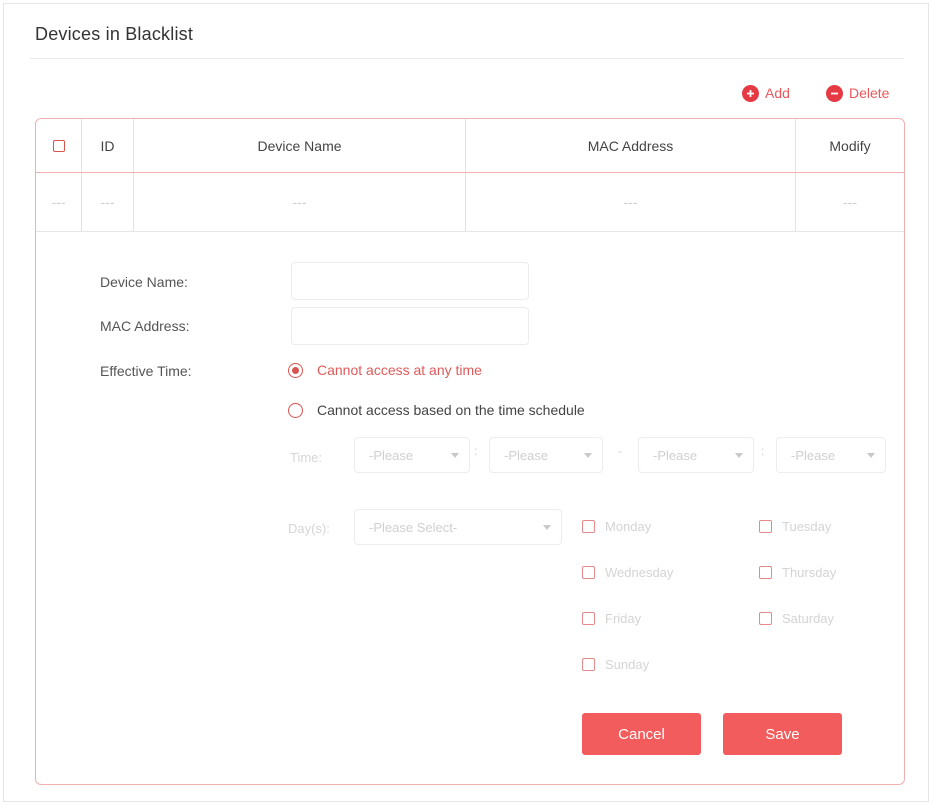 The width and height of the screenshot is (932, 805). I want to click on table-row: --- --- --- --- ---, so click(470, 202).